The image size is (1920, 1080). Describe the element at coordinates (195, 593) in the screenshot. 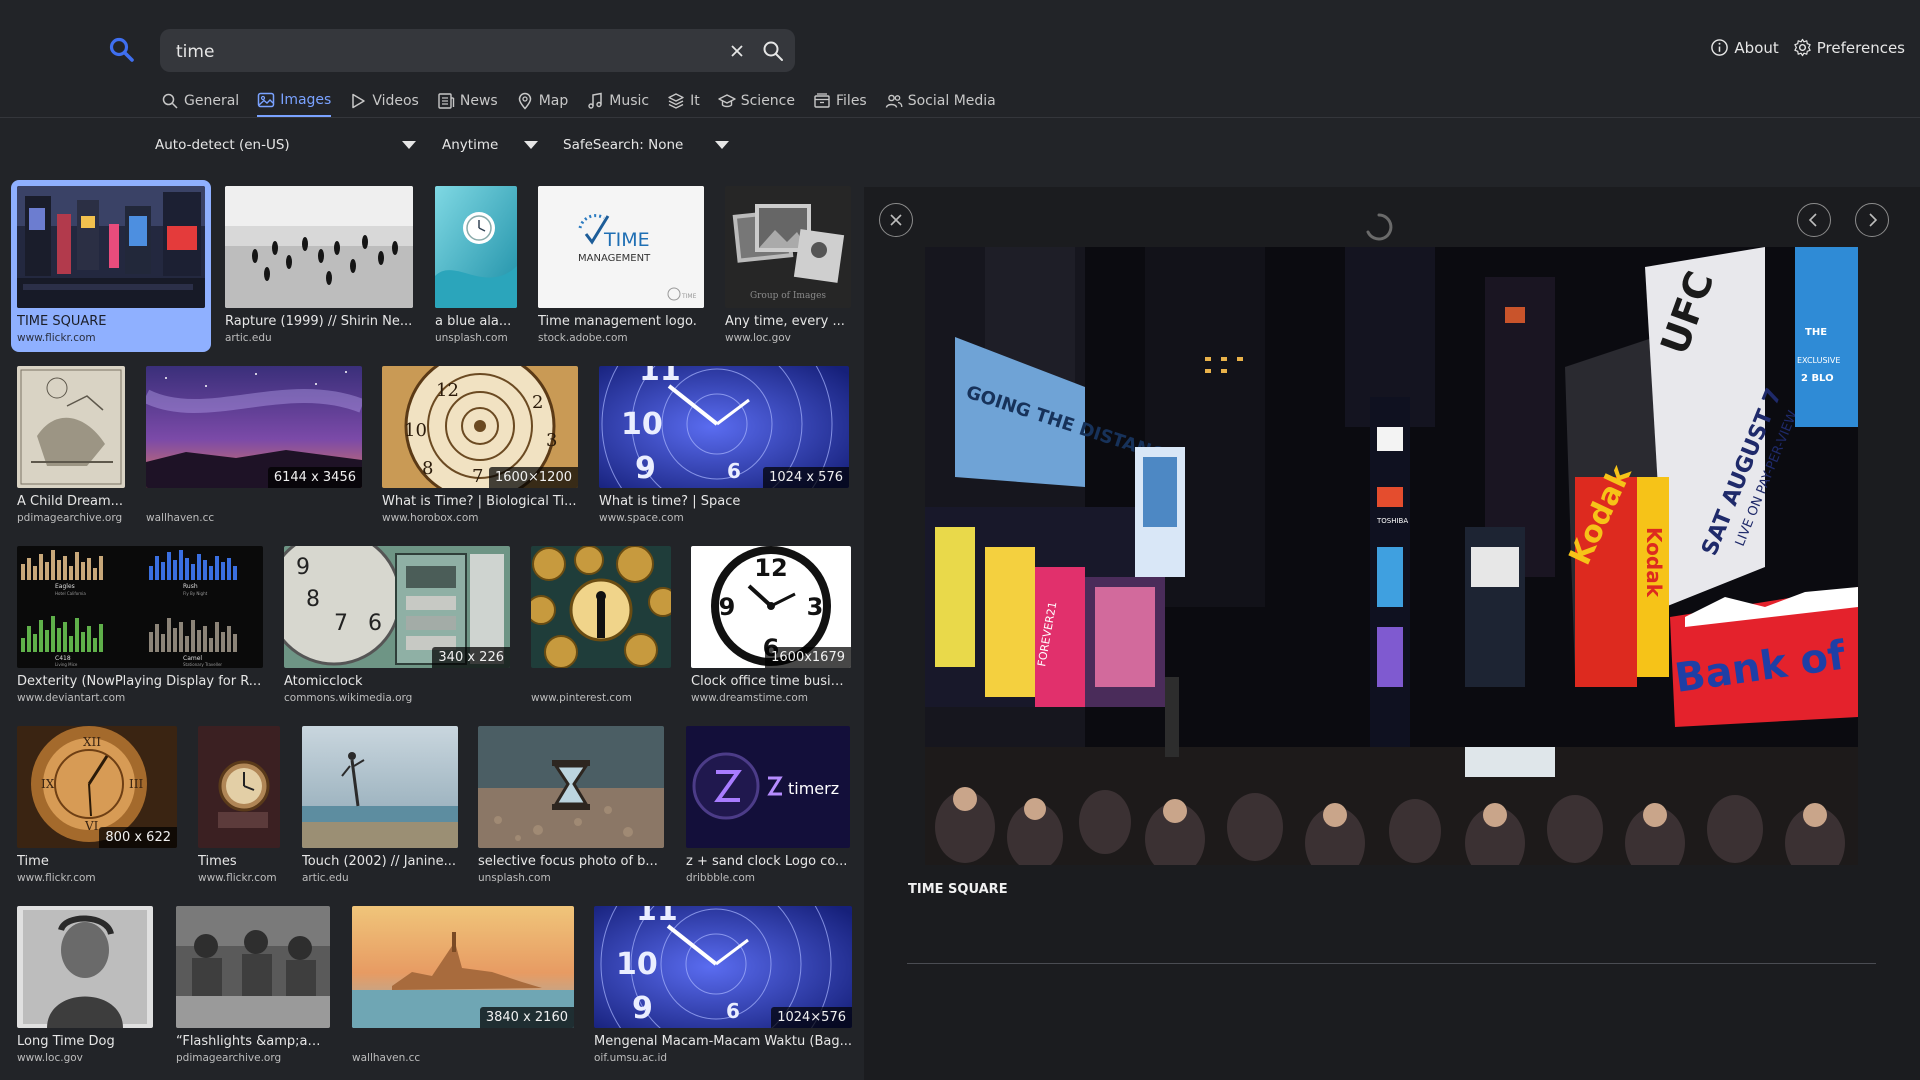

I see `np-artist-2: Fly By Night` at that location.